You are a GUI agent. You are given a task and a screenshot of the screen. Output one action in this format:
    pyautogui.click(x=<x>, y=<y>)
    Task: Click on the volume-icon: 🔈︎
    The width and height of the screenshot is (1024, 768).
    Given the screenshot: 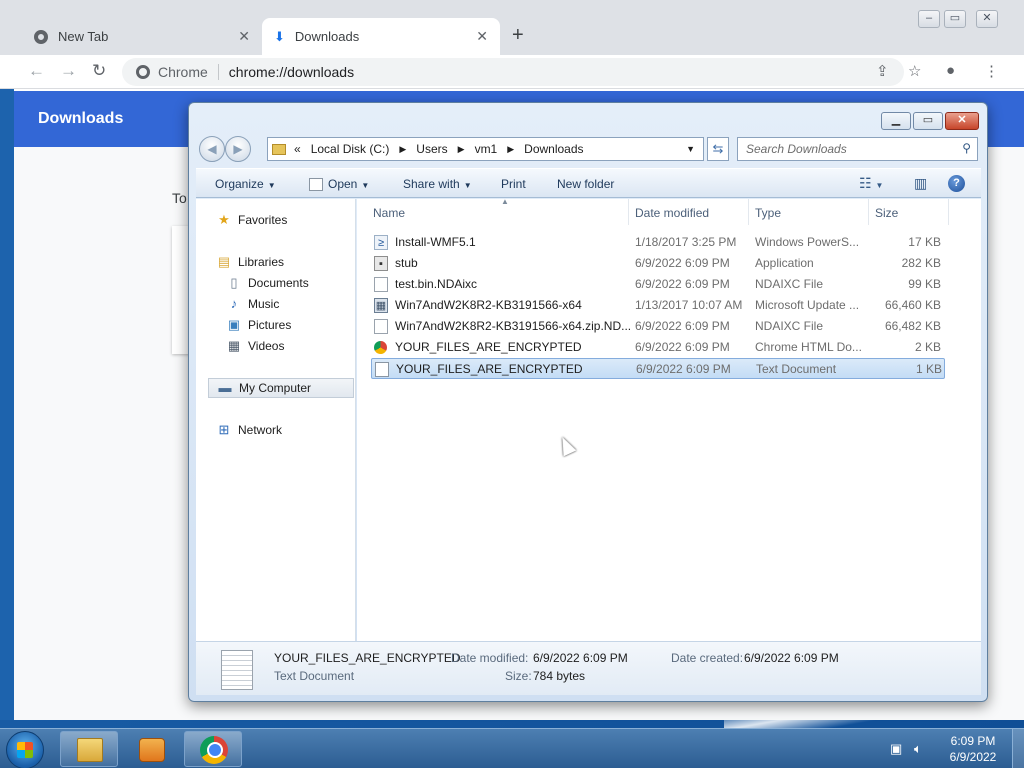 What is the action you would take?
    pyautogui.click(x=918, y=749)
    